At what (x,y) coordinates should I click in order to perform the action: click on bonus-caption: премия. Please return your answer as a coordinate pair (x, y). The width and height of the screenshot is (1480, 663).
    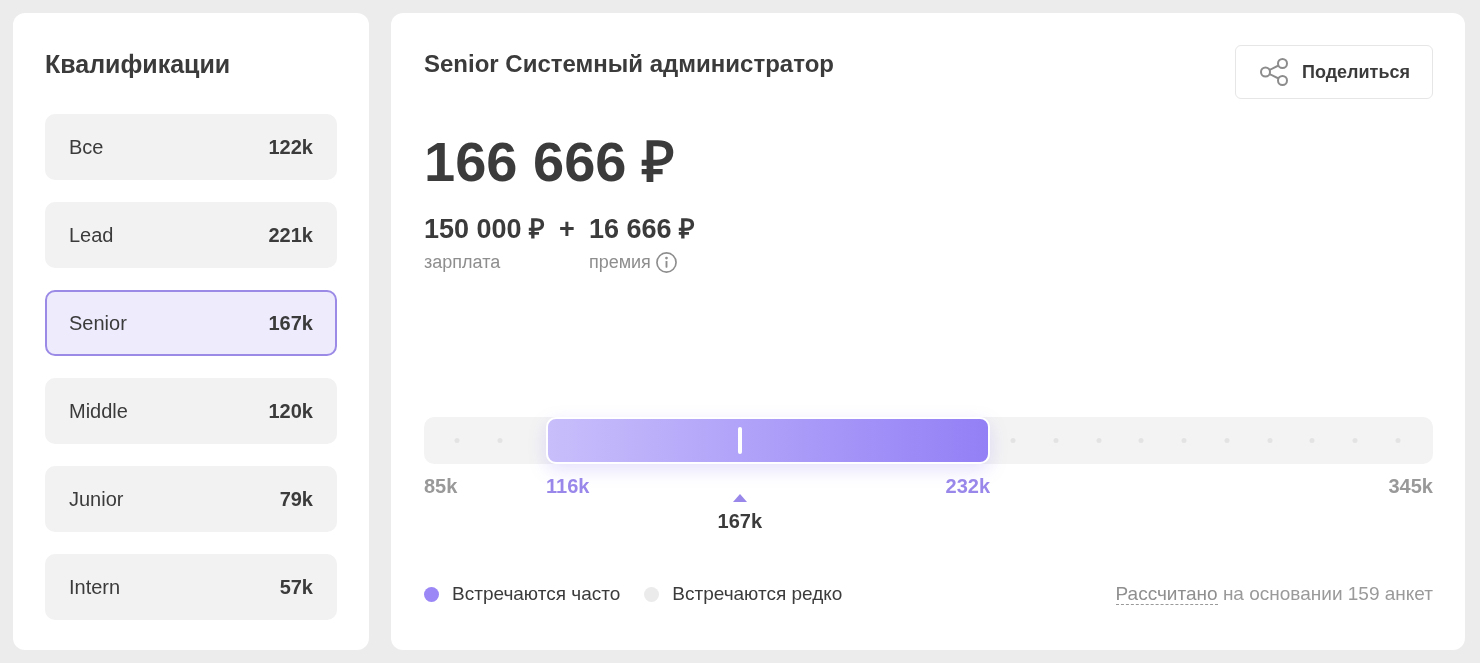
    Looking at the image, I should click on (619, 262).